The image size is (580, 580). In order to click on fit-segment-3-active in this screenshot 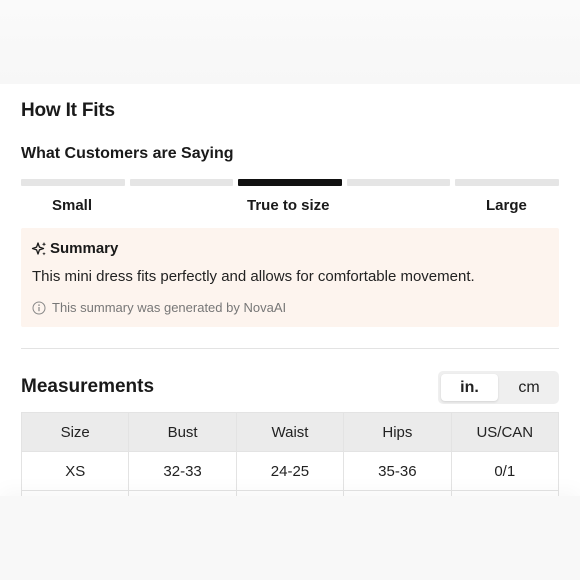, I will do `click(290, 182)`.